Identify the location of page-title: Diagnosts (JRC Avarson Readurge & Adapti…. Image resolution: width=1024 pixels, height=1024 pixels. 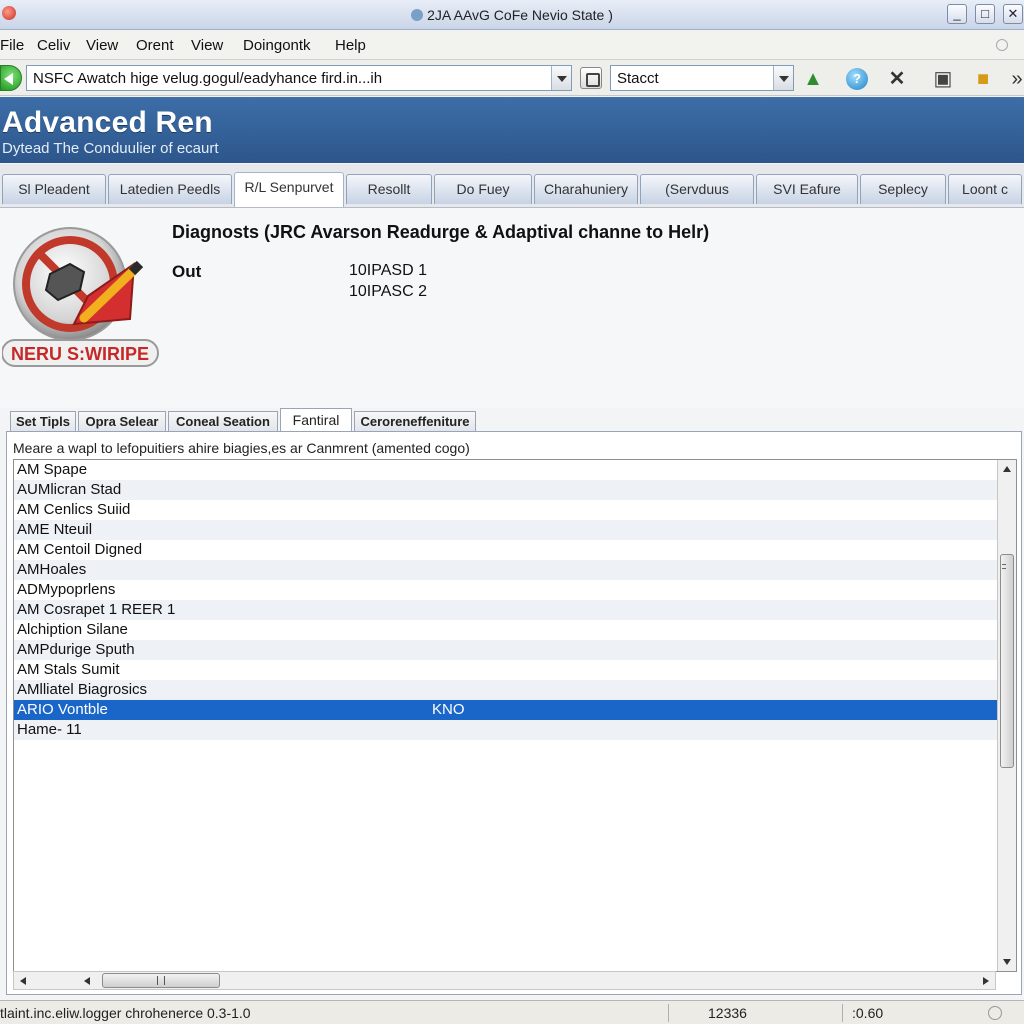
(441, 232).